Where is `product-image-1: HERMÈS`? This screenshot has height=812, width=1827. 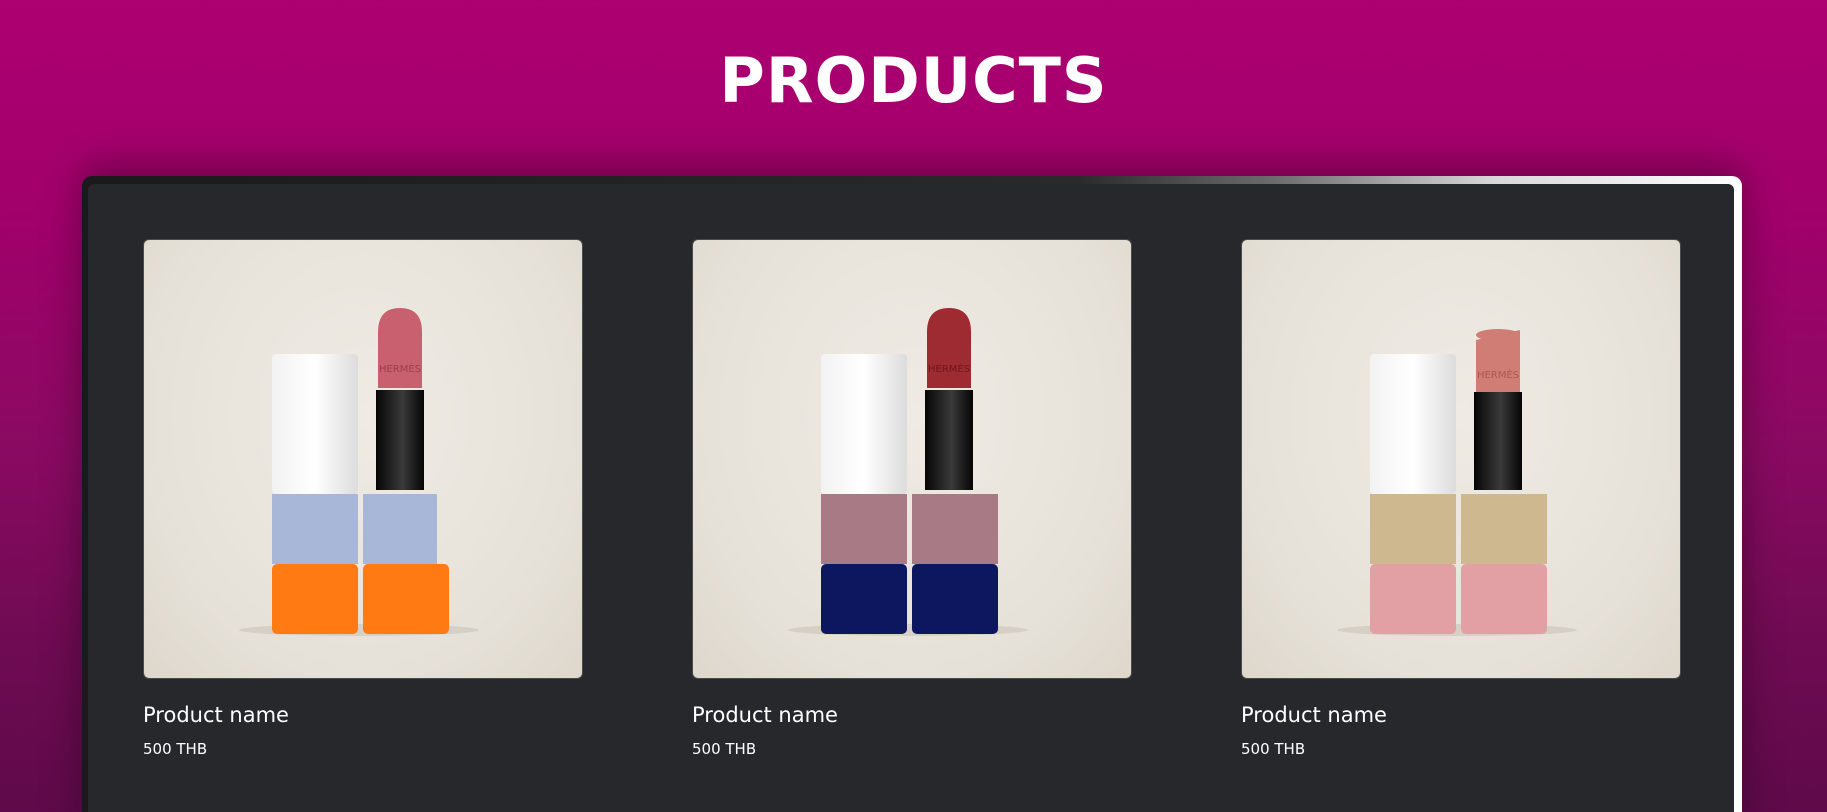
product-image-1: HERMÈS is located at coordinates (363, 459).